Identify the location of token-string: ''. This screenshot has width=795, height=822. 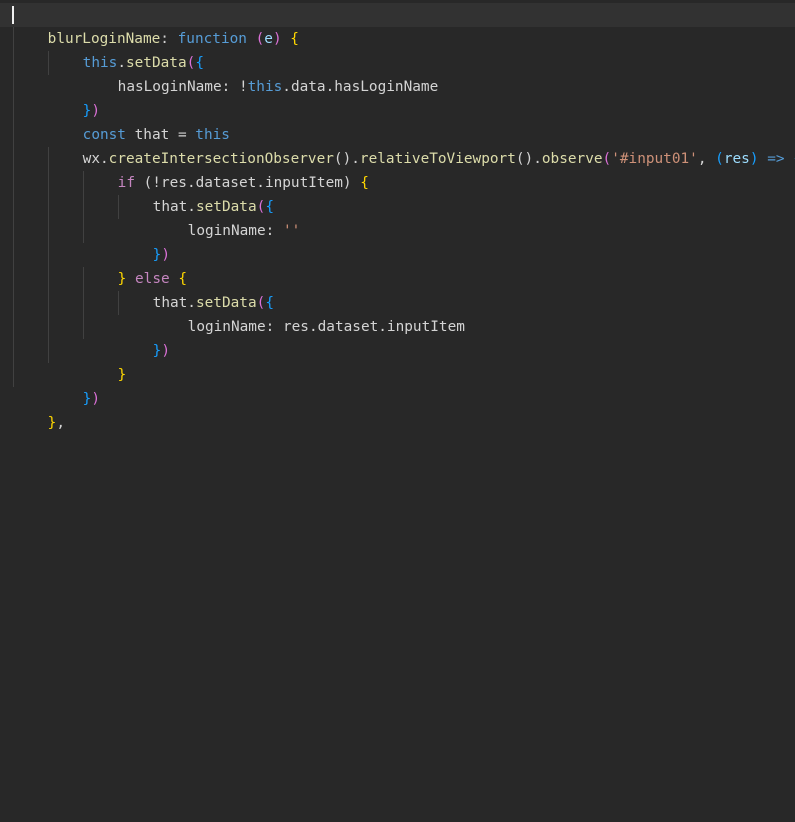
(291, 231).